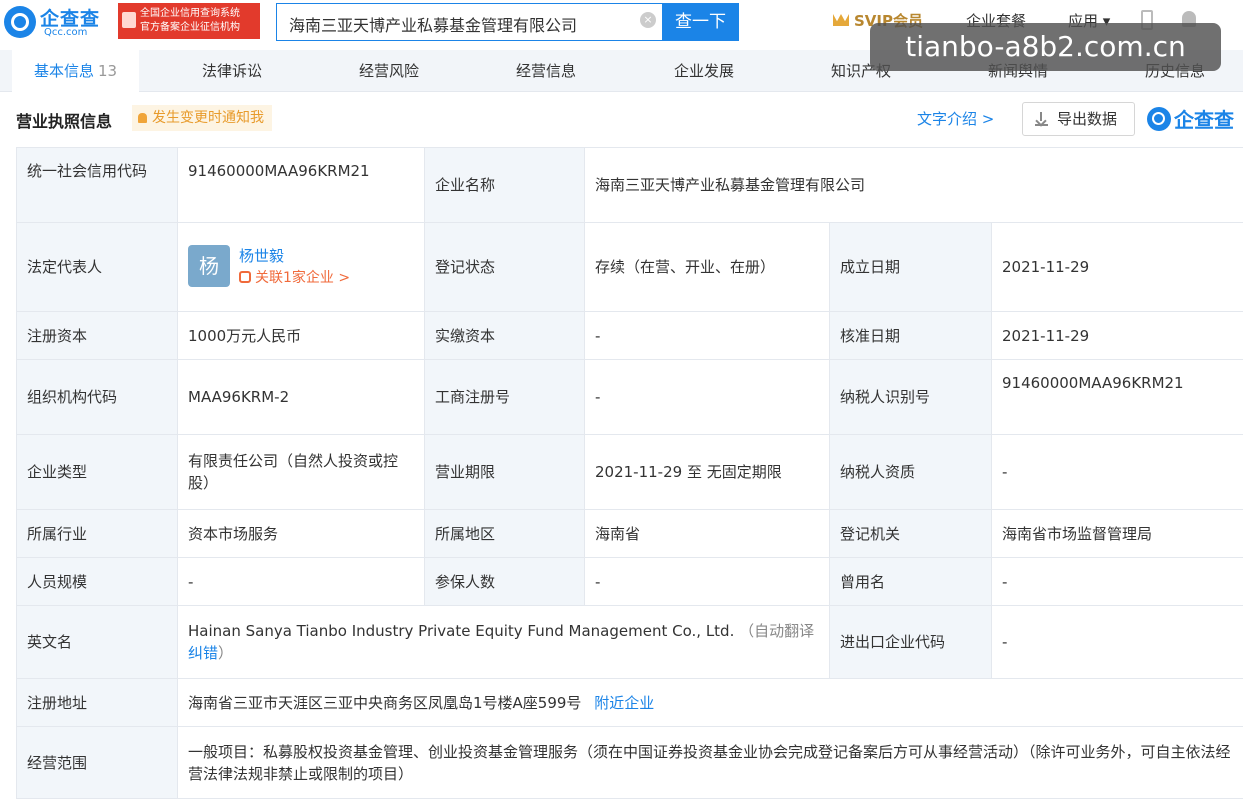  I want to click on field-label: 法定代表人, so click(97, 267).